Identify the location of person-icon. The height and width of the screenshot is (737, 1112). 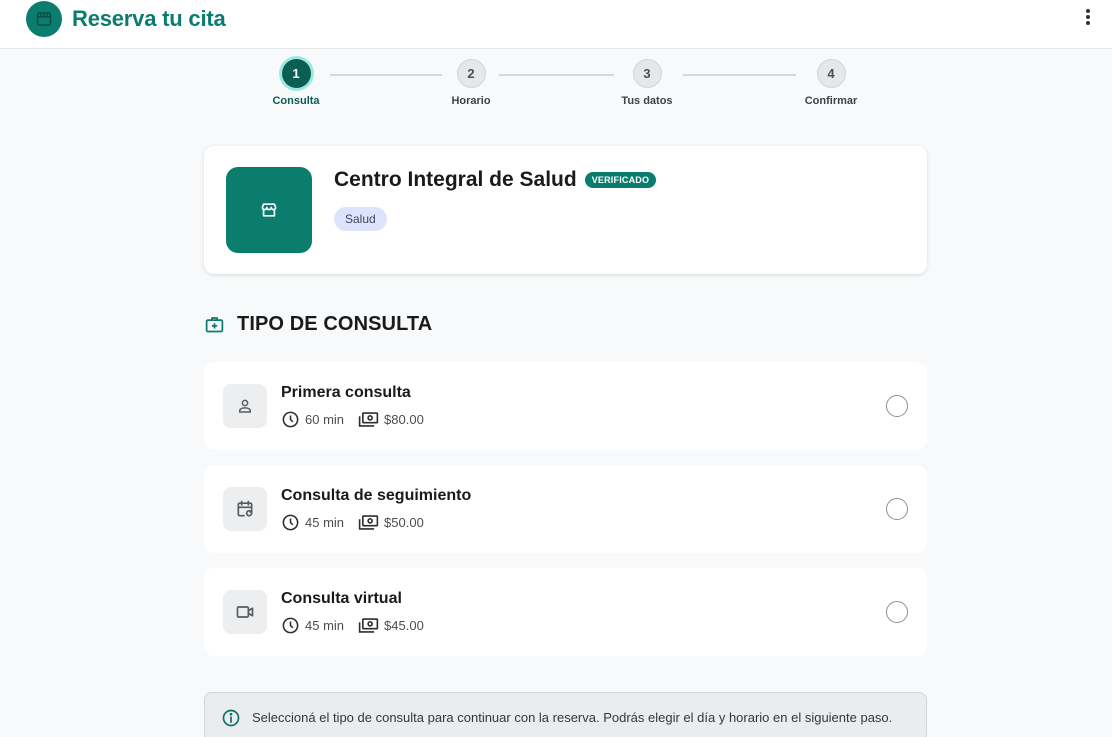
(245, 406).